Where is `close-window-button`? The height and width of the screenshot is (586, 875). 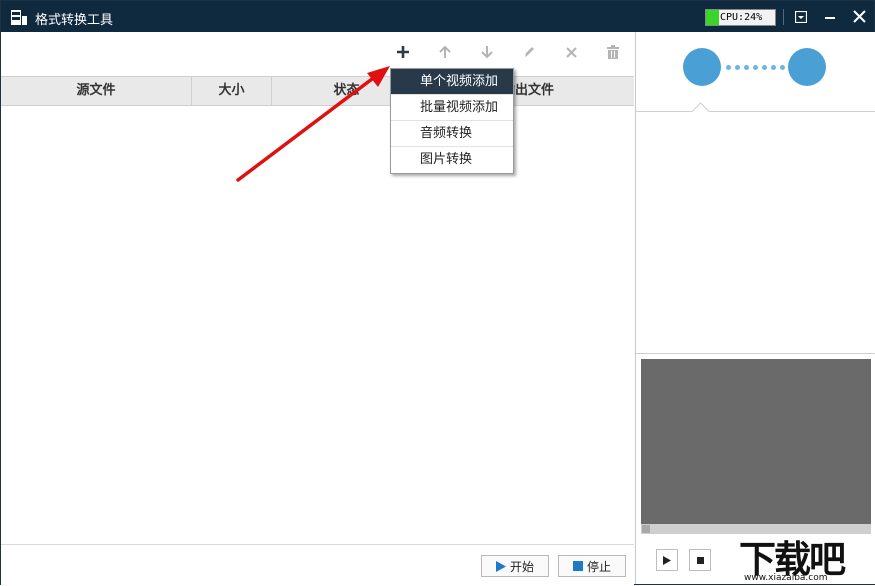 close-window-button is located at coordinates (859, 17).